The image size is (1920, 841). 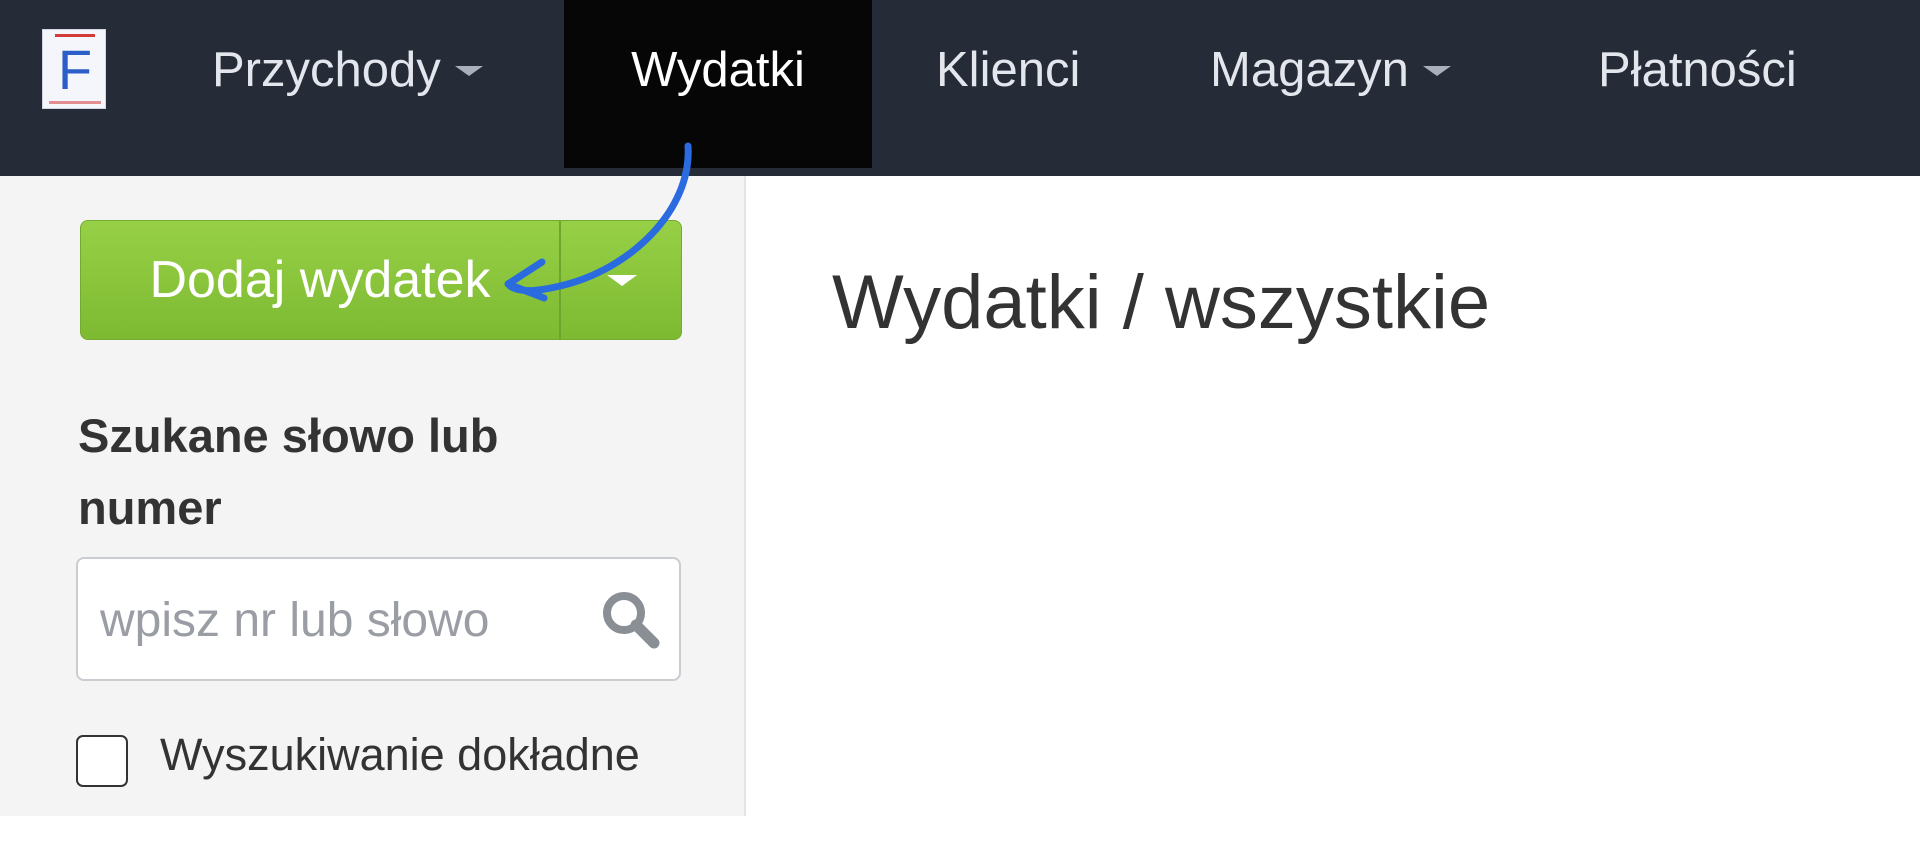 I want to click on exact-search-checkbox, so click(x=102, y=761).